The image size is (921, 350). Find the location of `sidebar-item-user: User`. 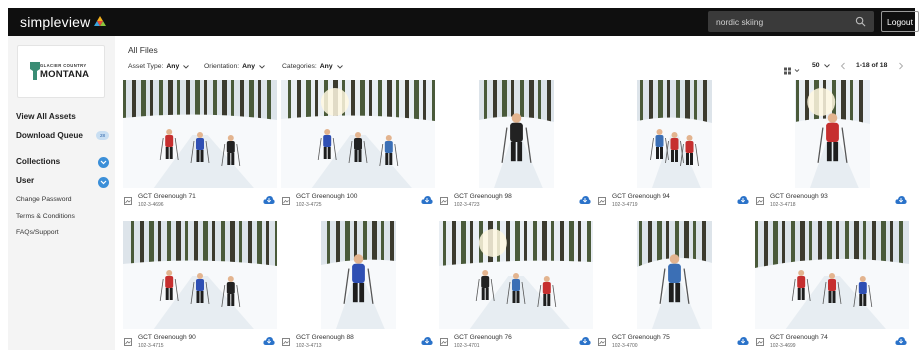

sidebar-item-user: User is located at coordinates (25, 180).